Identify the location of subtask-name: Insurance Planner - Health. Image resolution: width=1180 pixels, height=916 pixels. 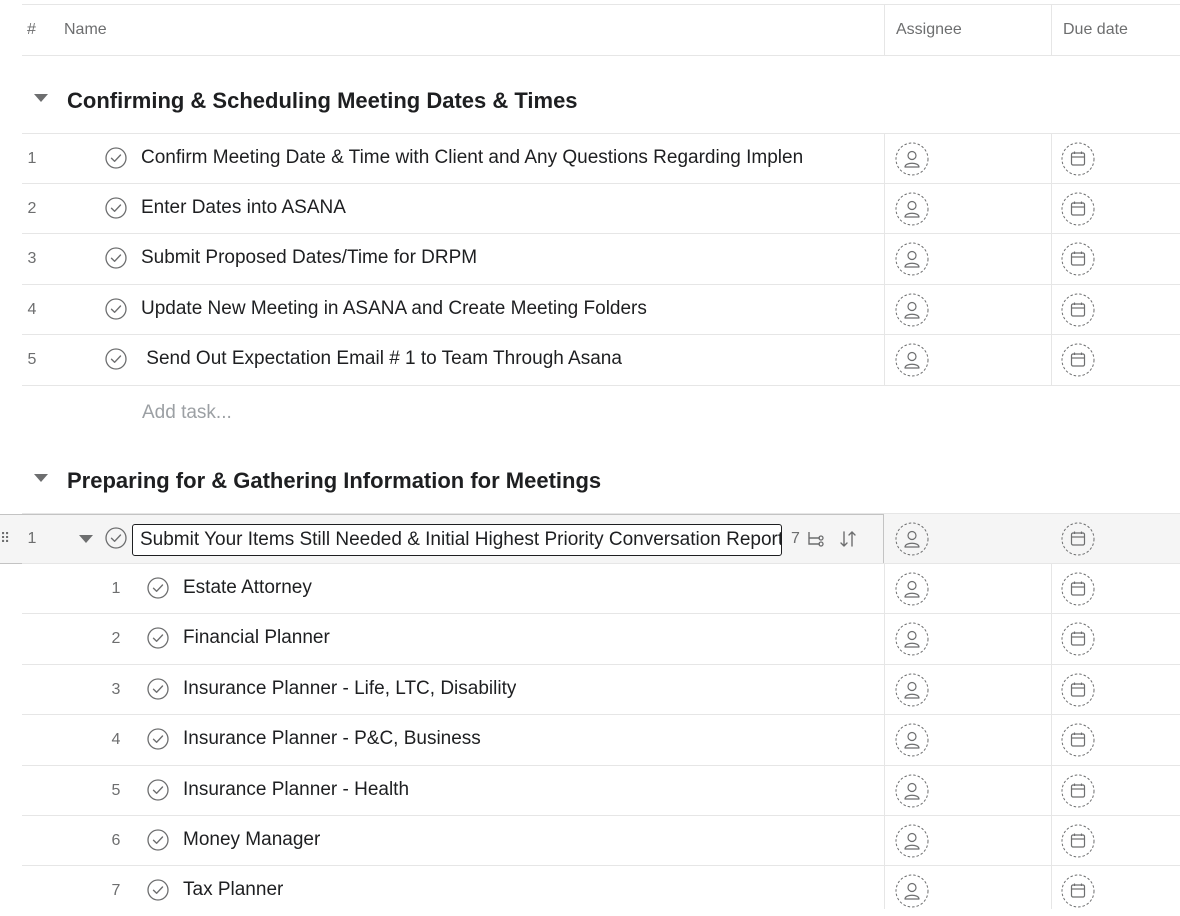
(296, 790).